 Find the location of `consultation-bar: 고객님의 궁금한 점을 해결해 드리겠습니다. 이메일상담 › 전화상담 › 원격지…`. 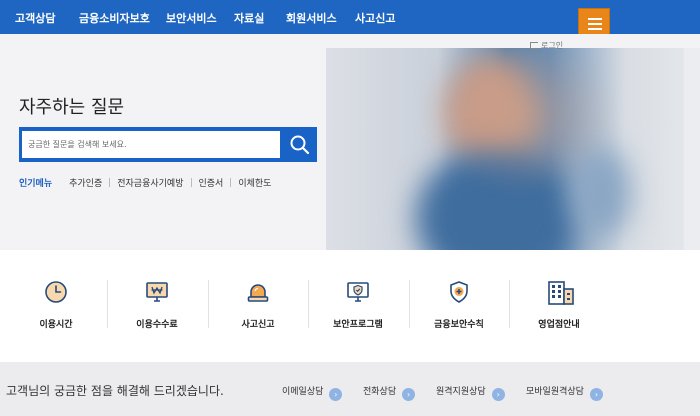

consultation-bar: 고객님의 궁금한 점을 해결해 드리겠습니다. 이메일상담 › 전화상담 › 원격지… is located at coordinates (350, 389).